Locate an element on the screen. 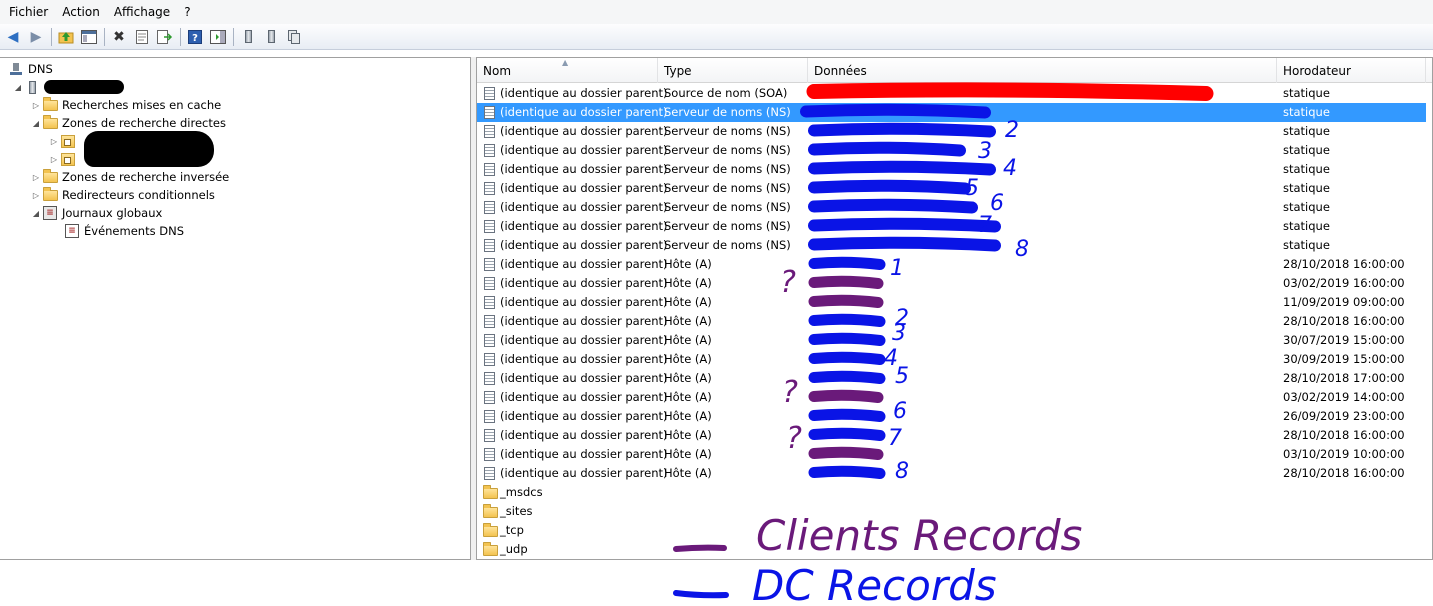  tree-node-cached-lookups: ▷ Recherches mises en cache is located at coordinates (125, 105).